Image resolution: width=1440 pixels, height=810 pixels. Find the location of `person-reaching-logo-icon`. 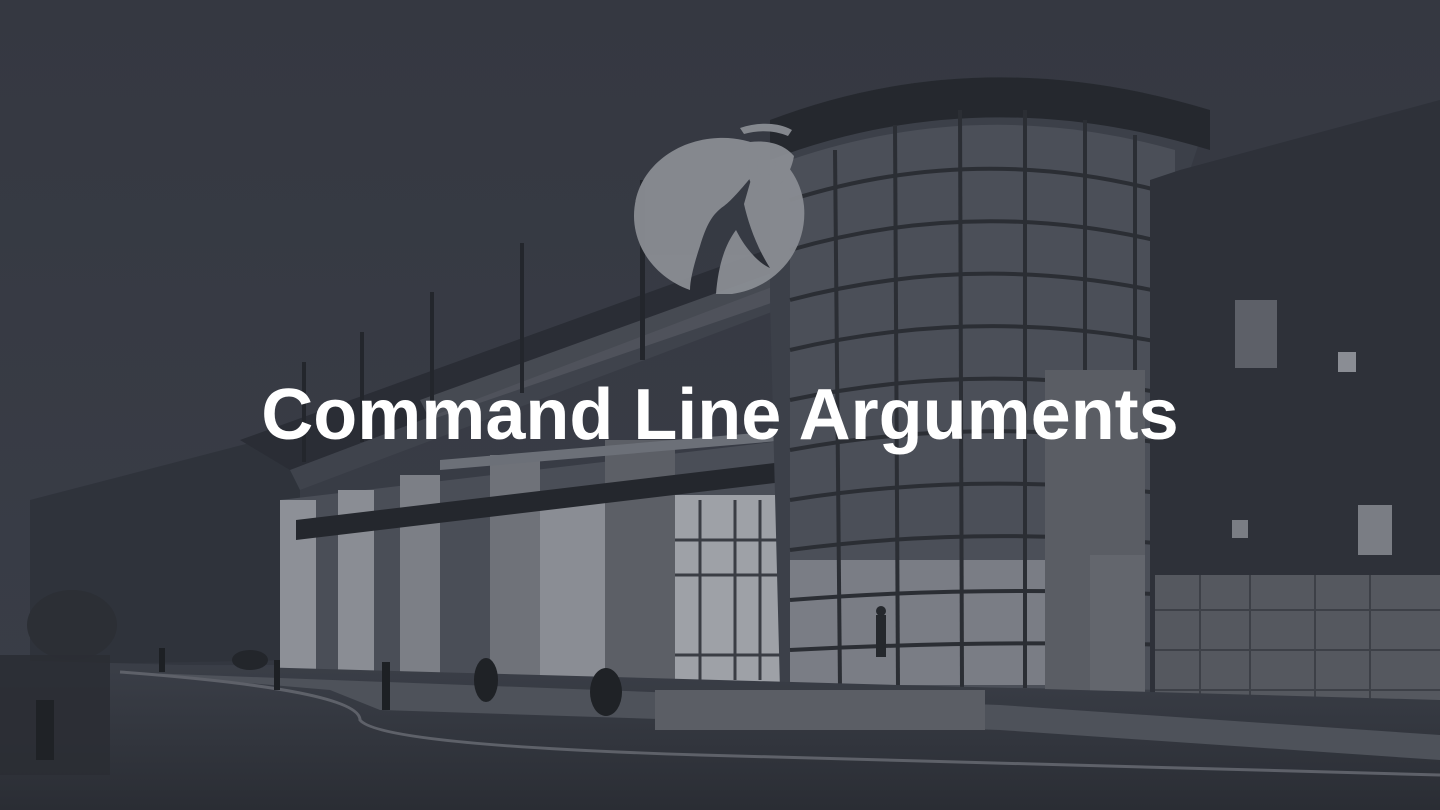

person-reaching-logo-icon is located at coordinates (719, 208).